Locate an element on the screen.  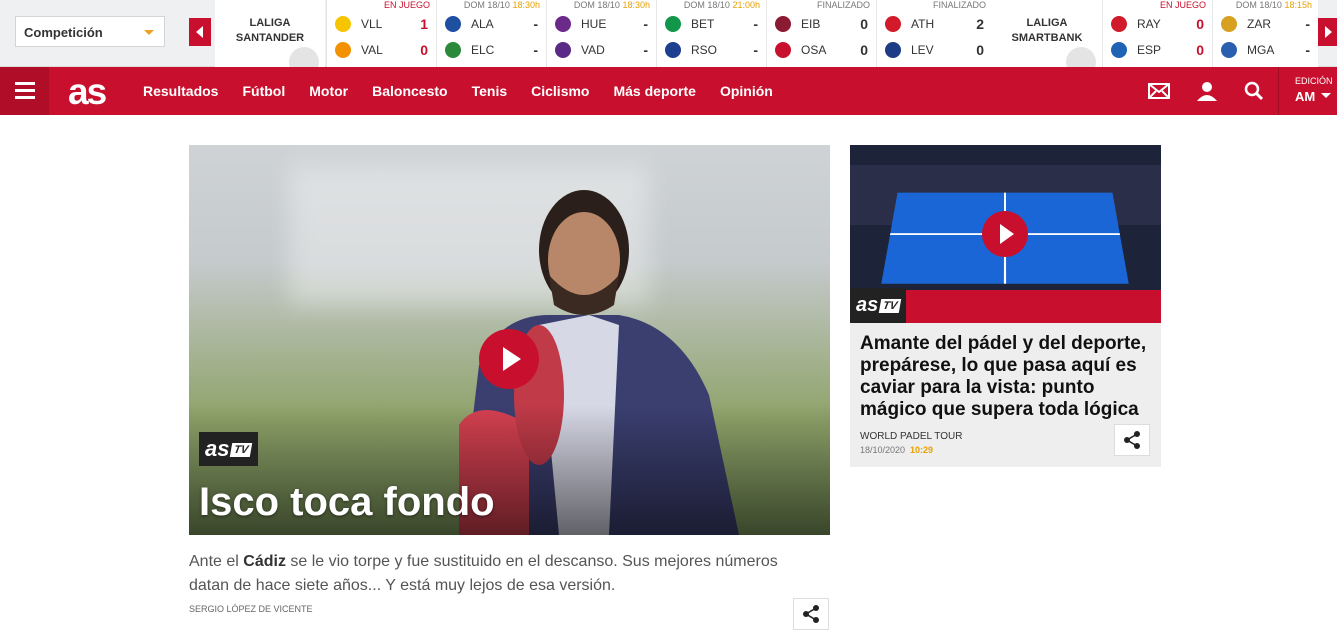
competition-label: Competición is located at coordinates (63, 32).